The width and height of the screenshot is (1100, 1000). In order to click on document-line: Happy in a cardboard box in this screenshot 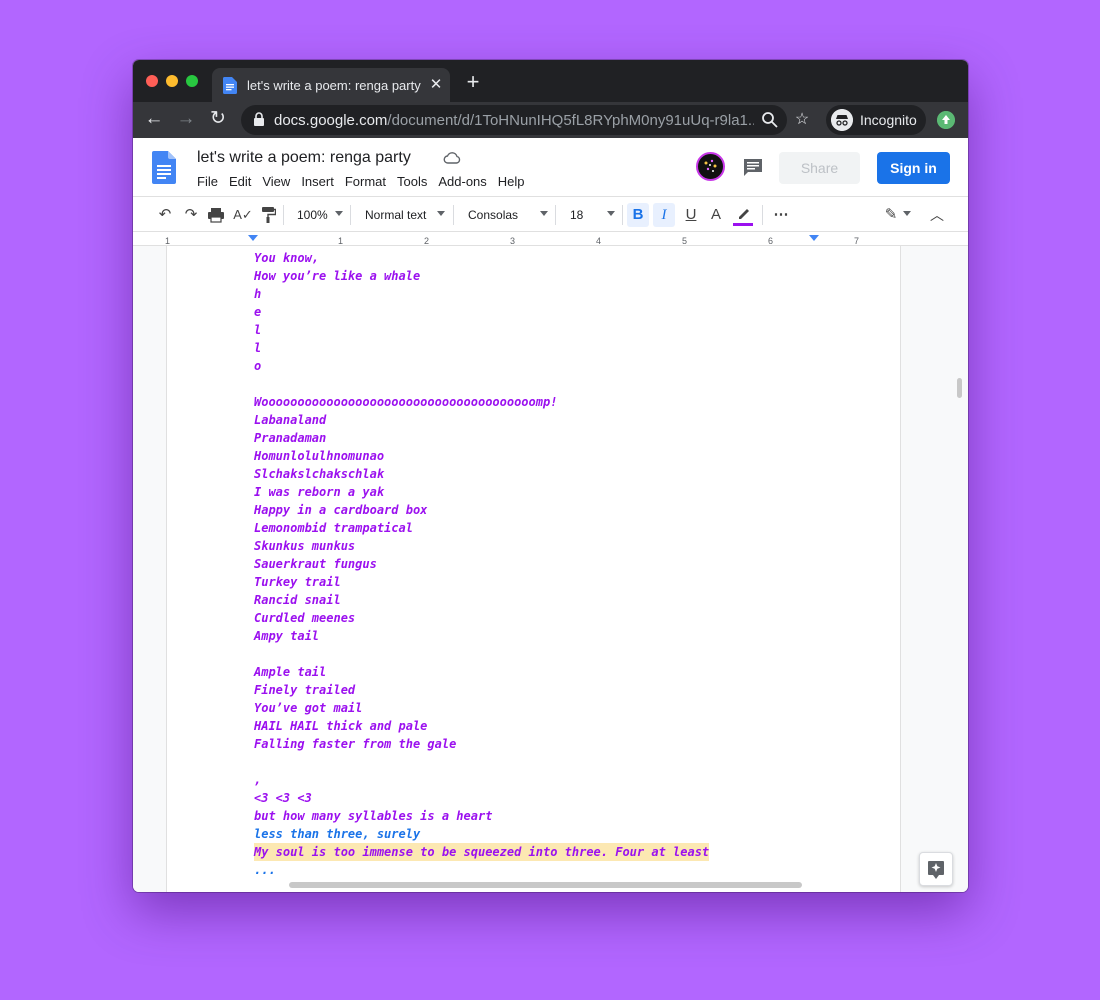, I will do `click(554, 510)`.